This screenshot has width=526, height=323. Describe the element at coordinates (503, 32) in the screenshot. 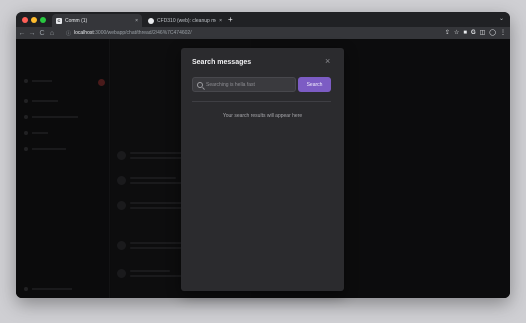

I see `browser-menu-icon: ⋮` at that location.